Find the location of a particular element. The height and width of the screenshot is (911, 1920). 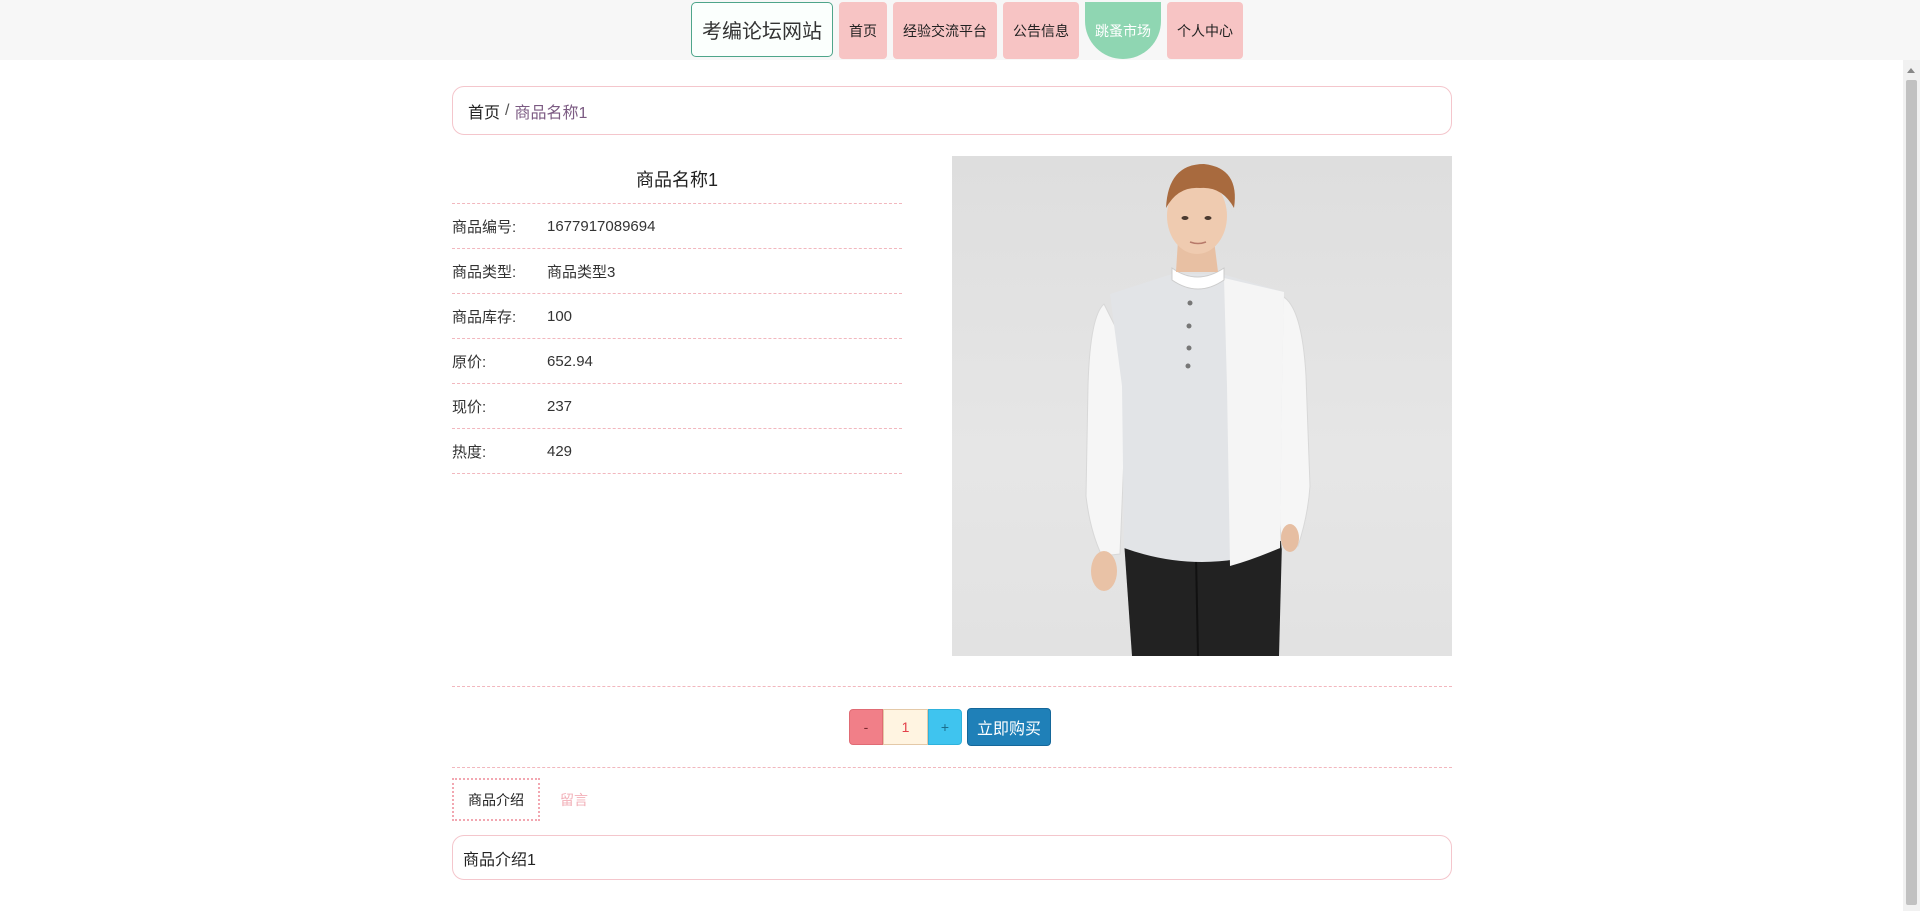

info-value: 237 is located at coordinates (560, 406).